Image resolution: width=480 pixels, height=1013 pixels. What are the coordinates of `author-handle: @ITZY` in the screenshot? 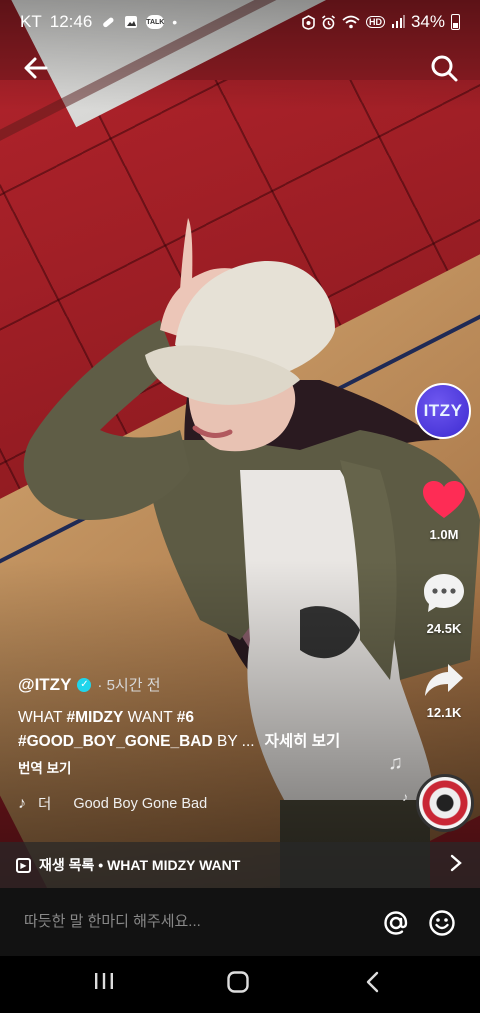 It's located at (44, 685).